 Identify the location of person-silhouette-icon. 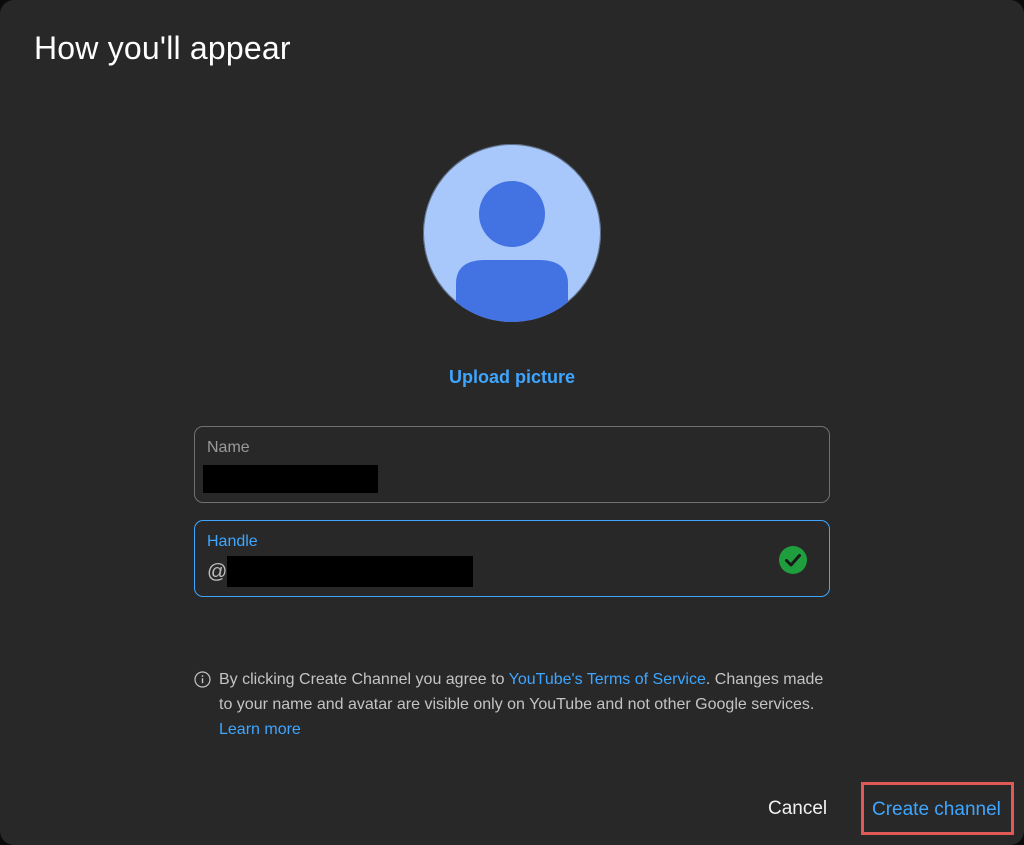
(512, 251).